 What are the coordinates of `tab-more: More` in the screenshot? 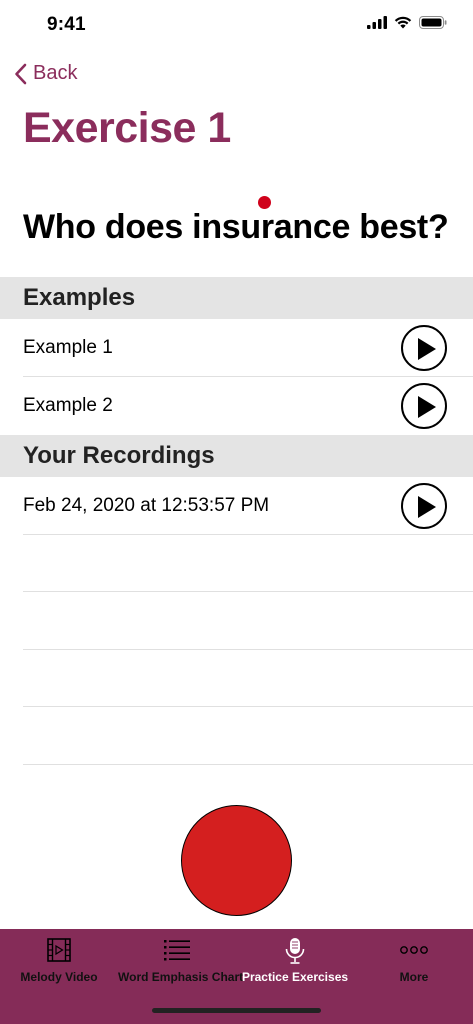 It's located at (414, 960).